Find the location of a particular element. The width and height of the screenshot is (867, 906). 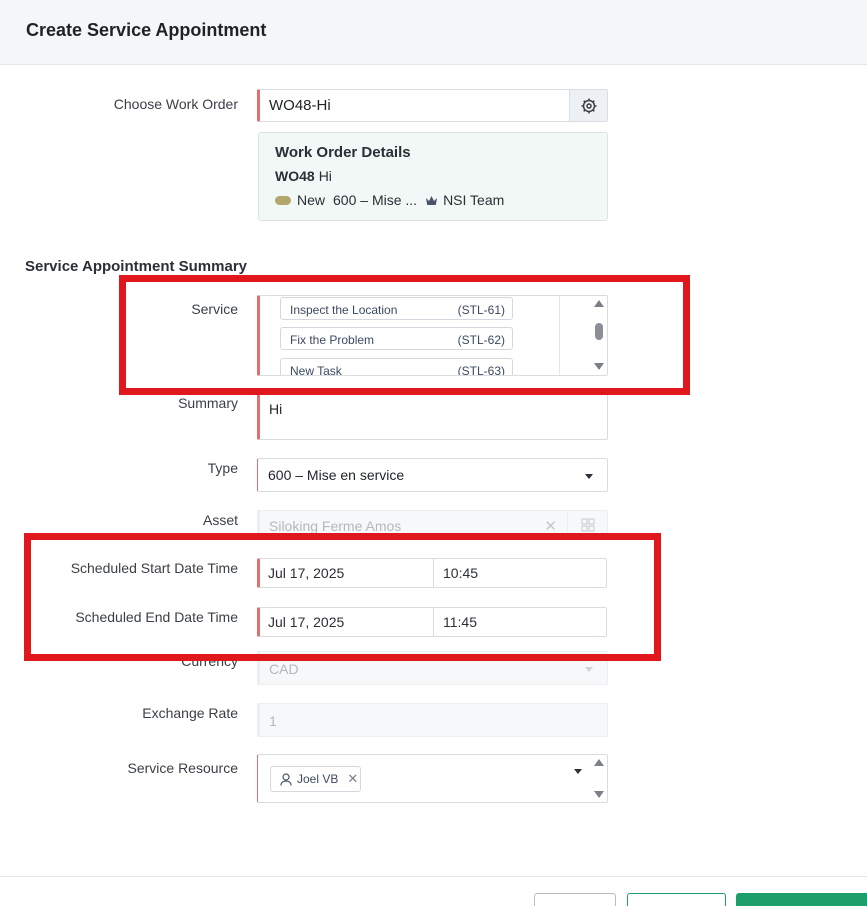

exchange-rate-value: 1 is located at coordinates (273, 721).